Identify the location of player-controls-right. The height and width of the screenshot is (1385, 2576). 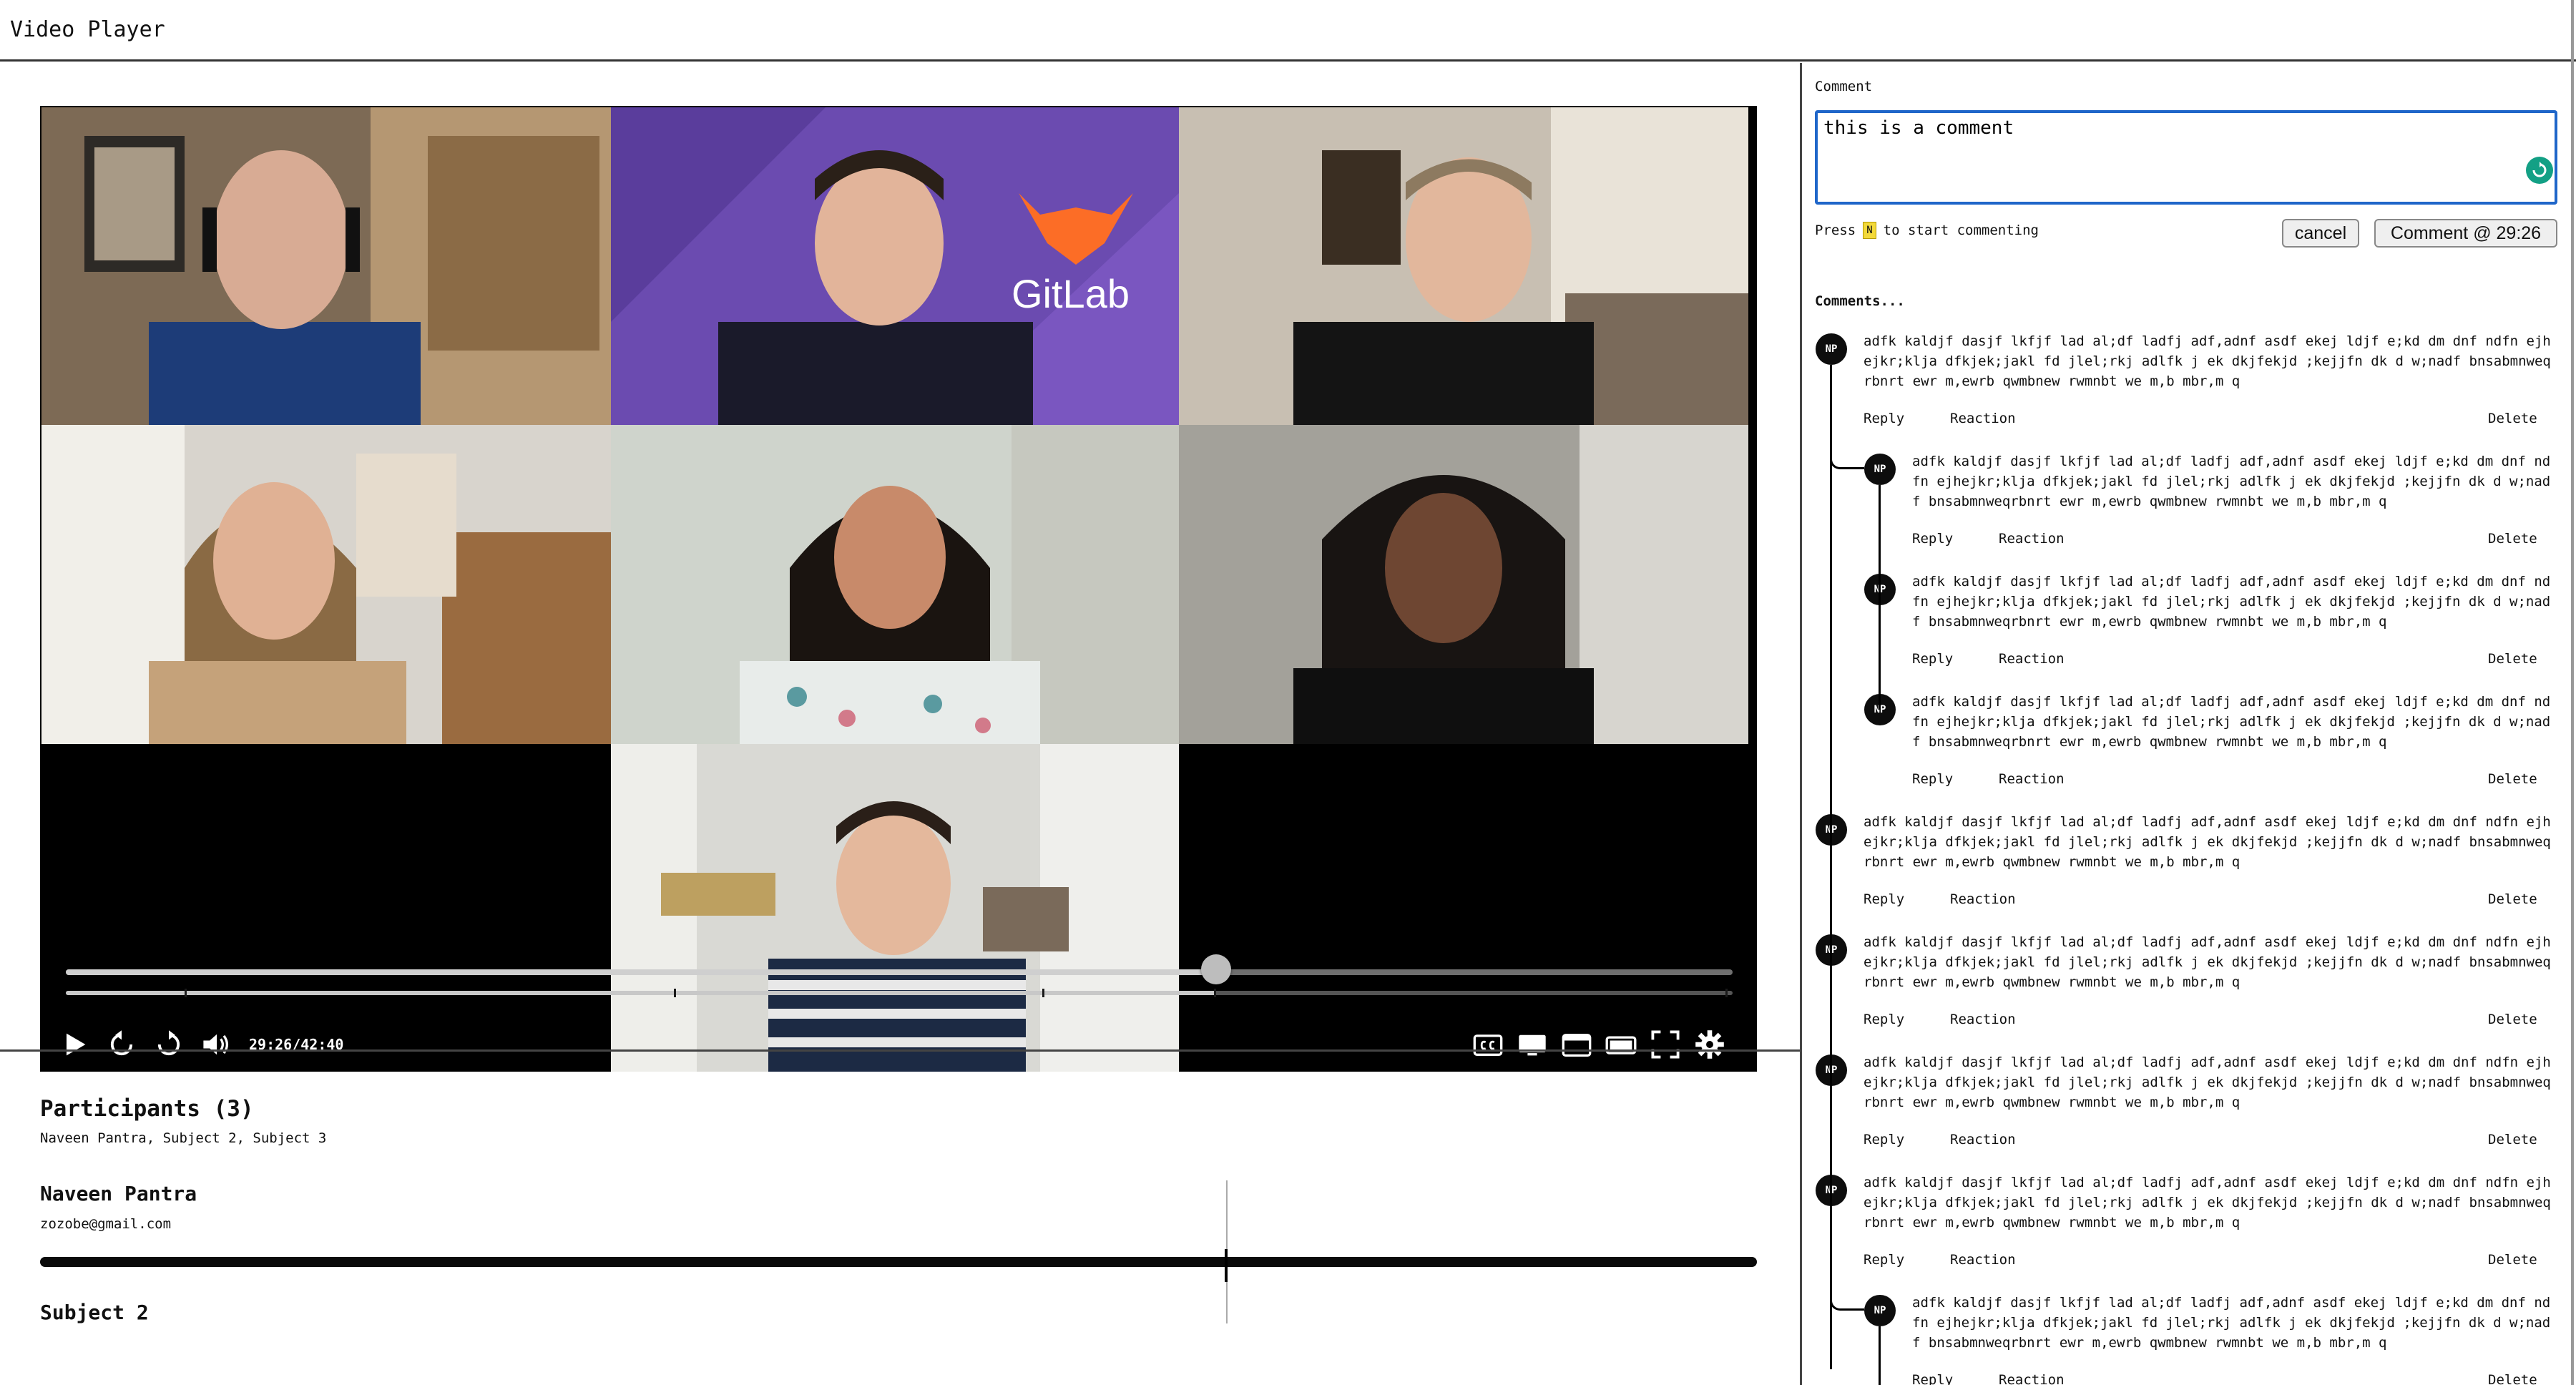
(1598, 1045).